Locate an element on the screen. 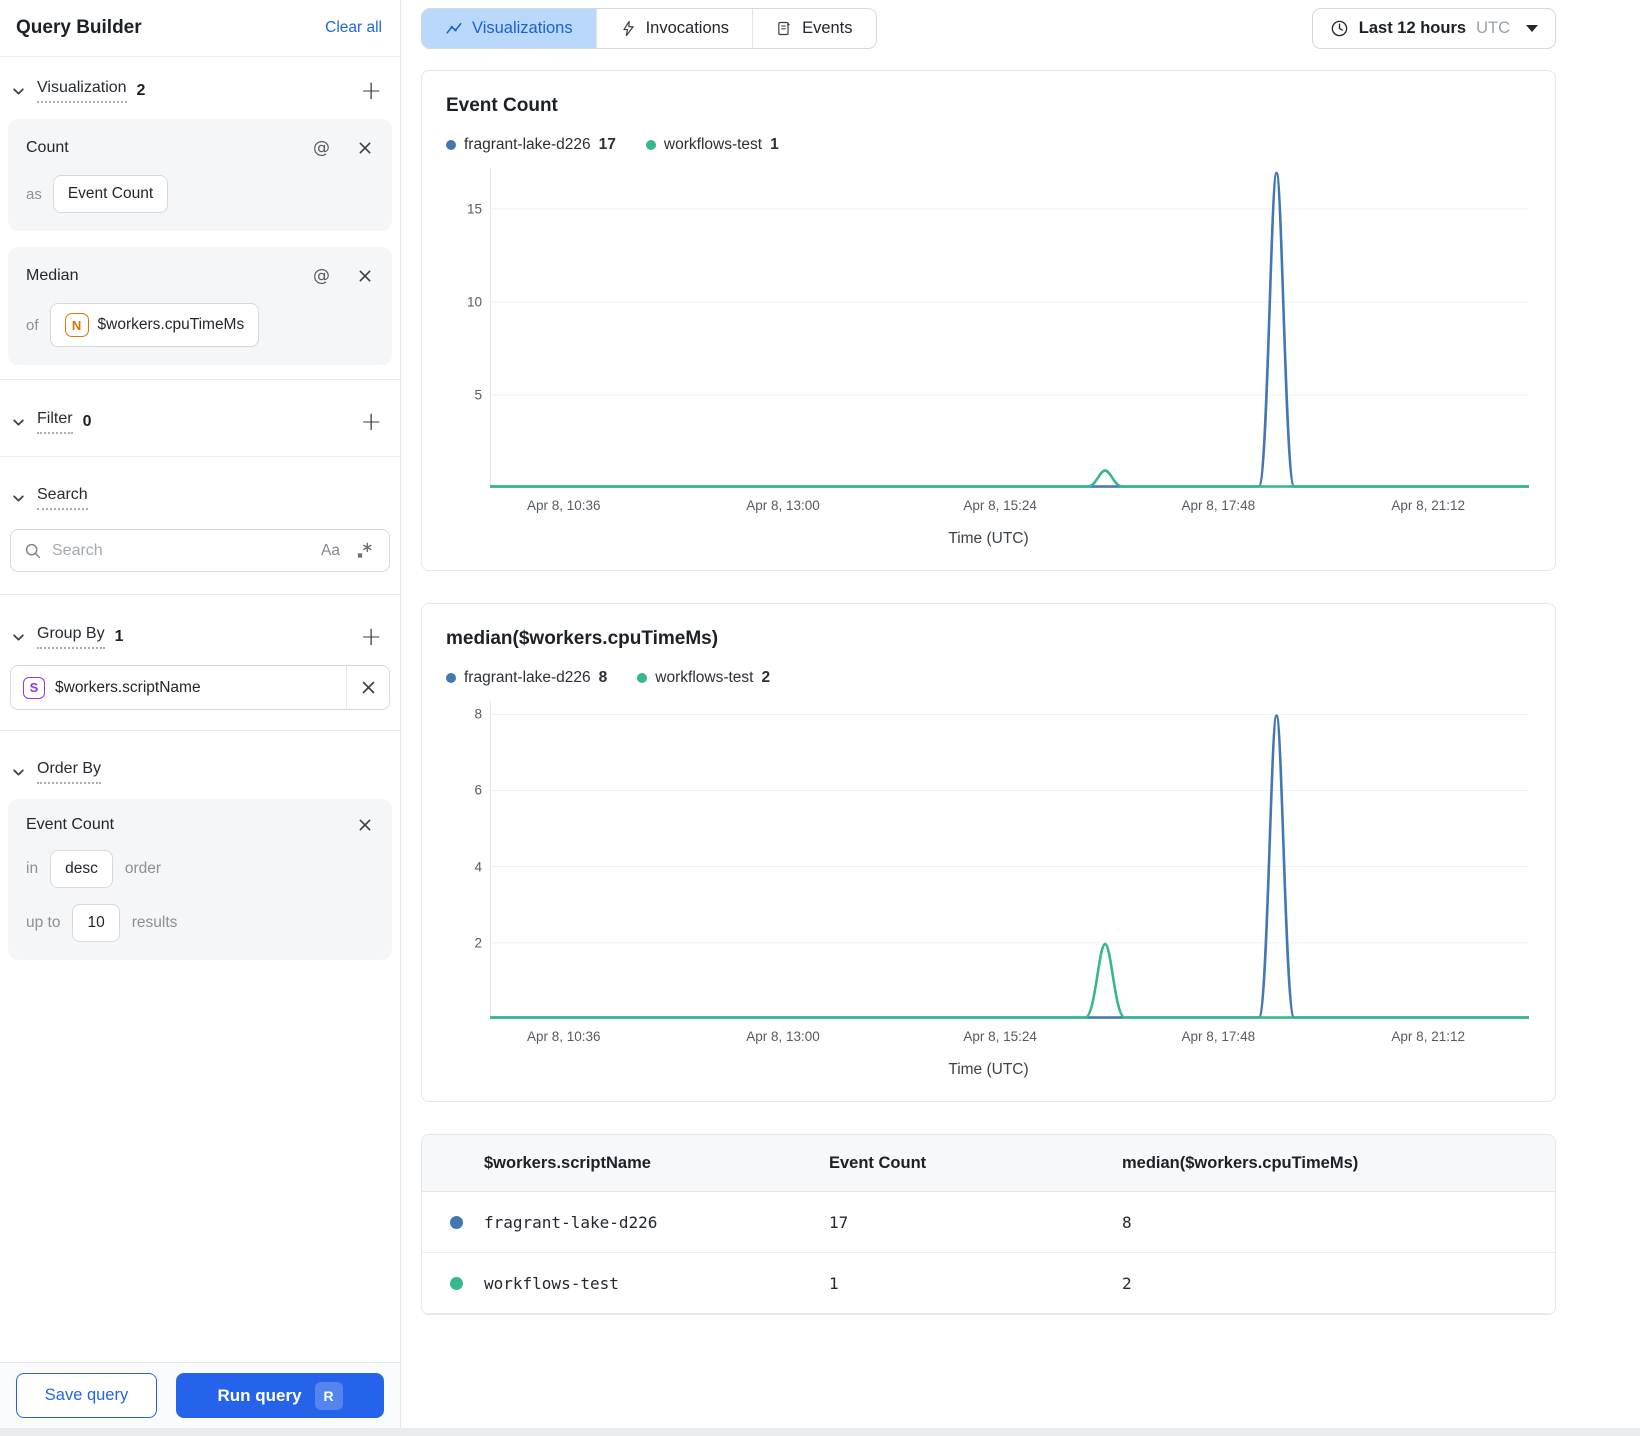 Image resolution: width=1640 pixels, height=1436 pixels. tab-label: Events is located at coordinates (827, 28).